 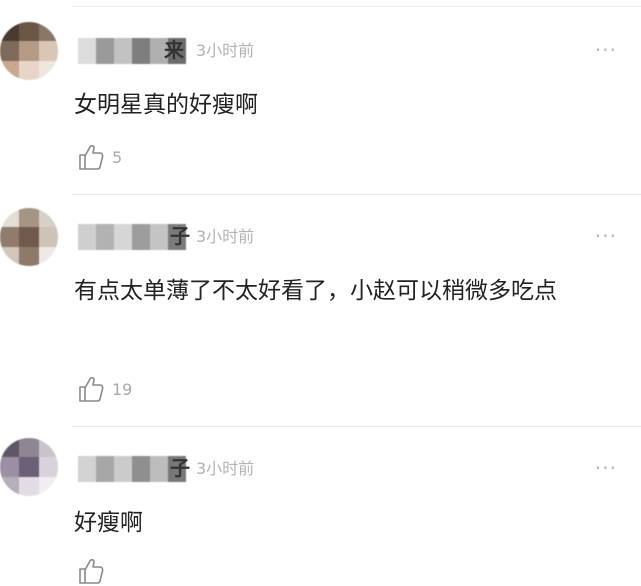 I want to click on like-count: 5, so click(x=117, y=157).